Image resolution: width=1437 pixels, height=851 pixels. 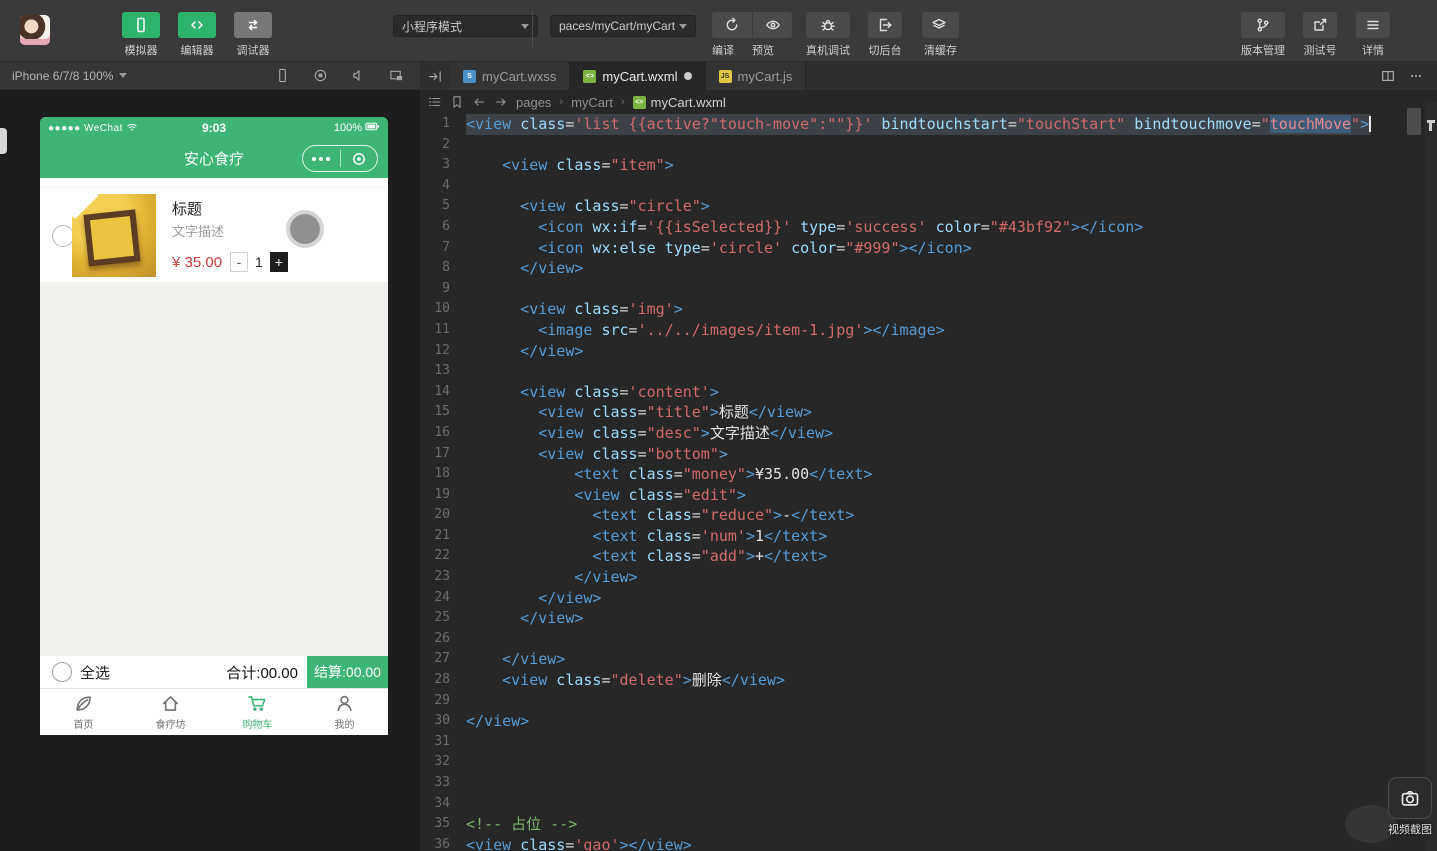 What do you see at coordinates (928, 824) in the screenshot?
I see `code-line-35: 35 <!-- 占位 -->` at bounding box center [928, 824].